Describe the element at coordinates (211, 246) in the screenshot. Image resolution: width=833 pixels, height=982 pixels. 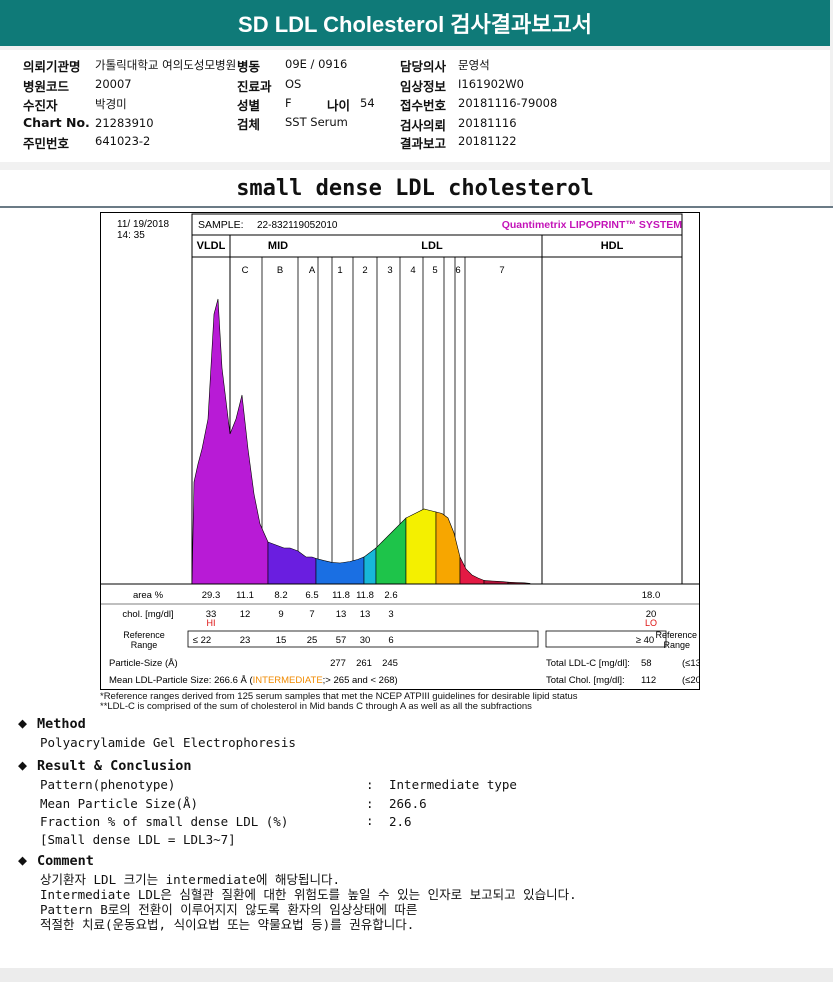
I see `group-label-vldl: VLDL` at that location.